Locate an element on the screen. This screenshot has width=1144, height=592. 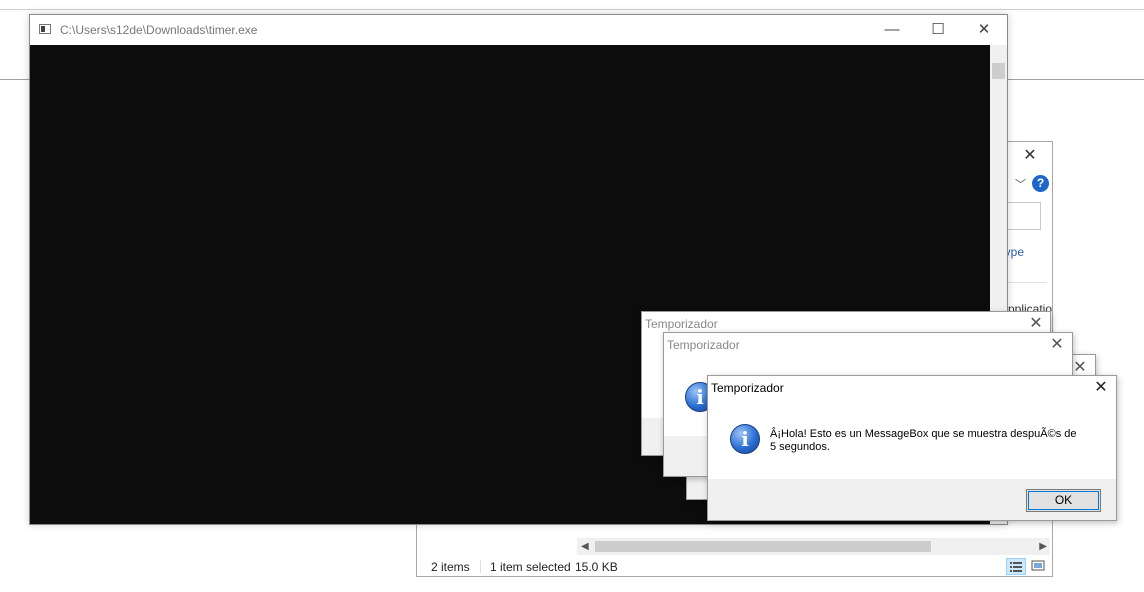
maximize-button: ☐ is located at coordinates (938, 30).